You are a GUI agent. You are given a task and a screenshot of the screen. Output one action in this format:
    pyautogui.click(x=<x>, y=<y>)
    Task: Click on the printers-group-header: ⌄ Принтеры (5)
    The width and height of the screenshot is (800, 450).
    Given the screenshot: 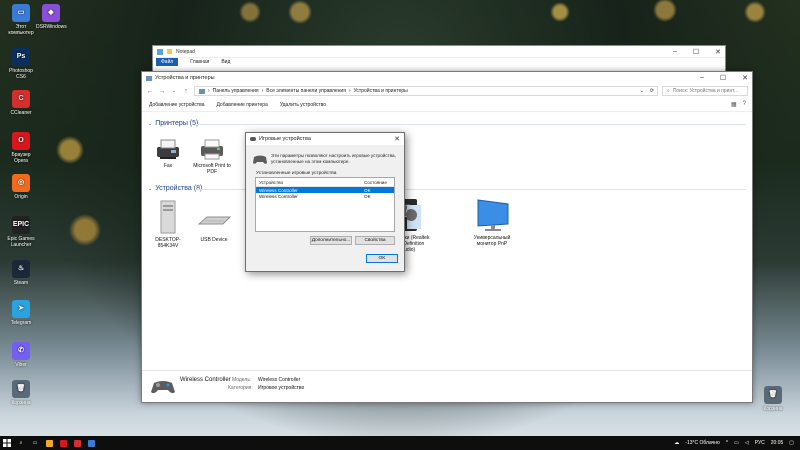 What is the action you would take?
    pyautogui.click(x=173, y=123)
    